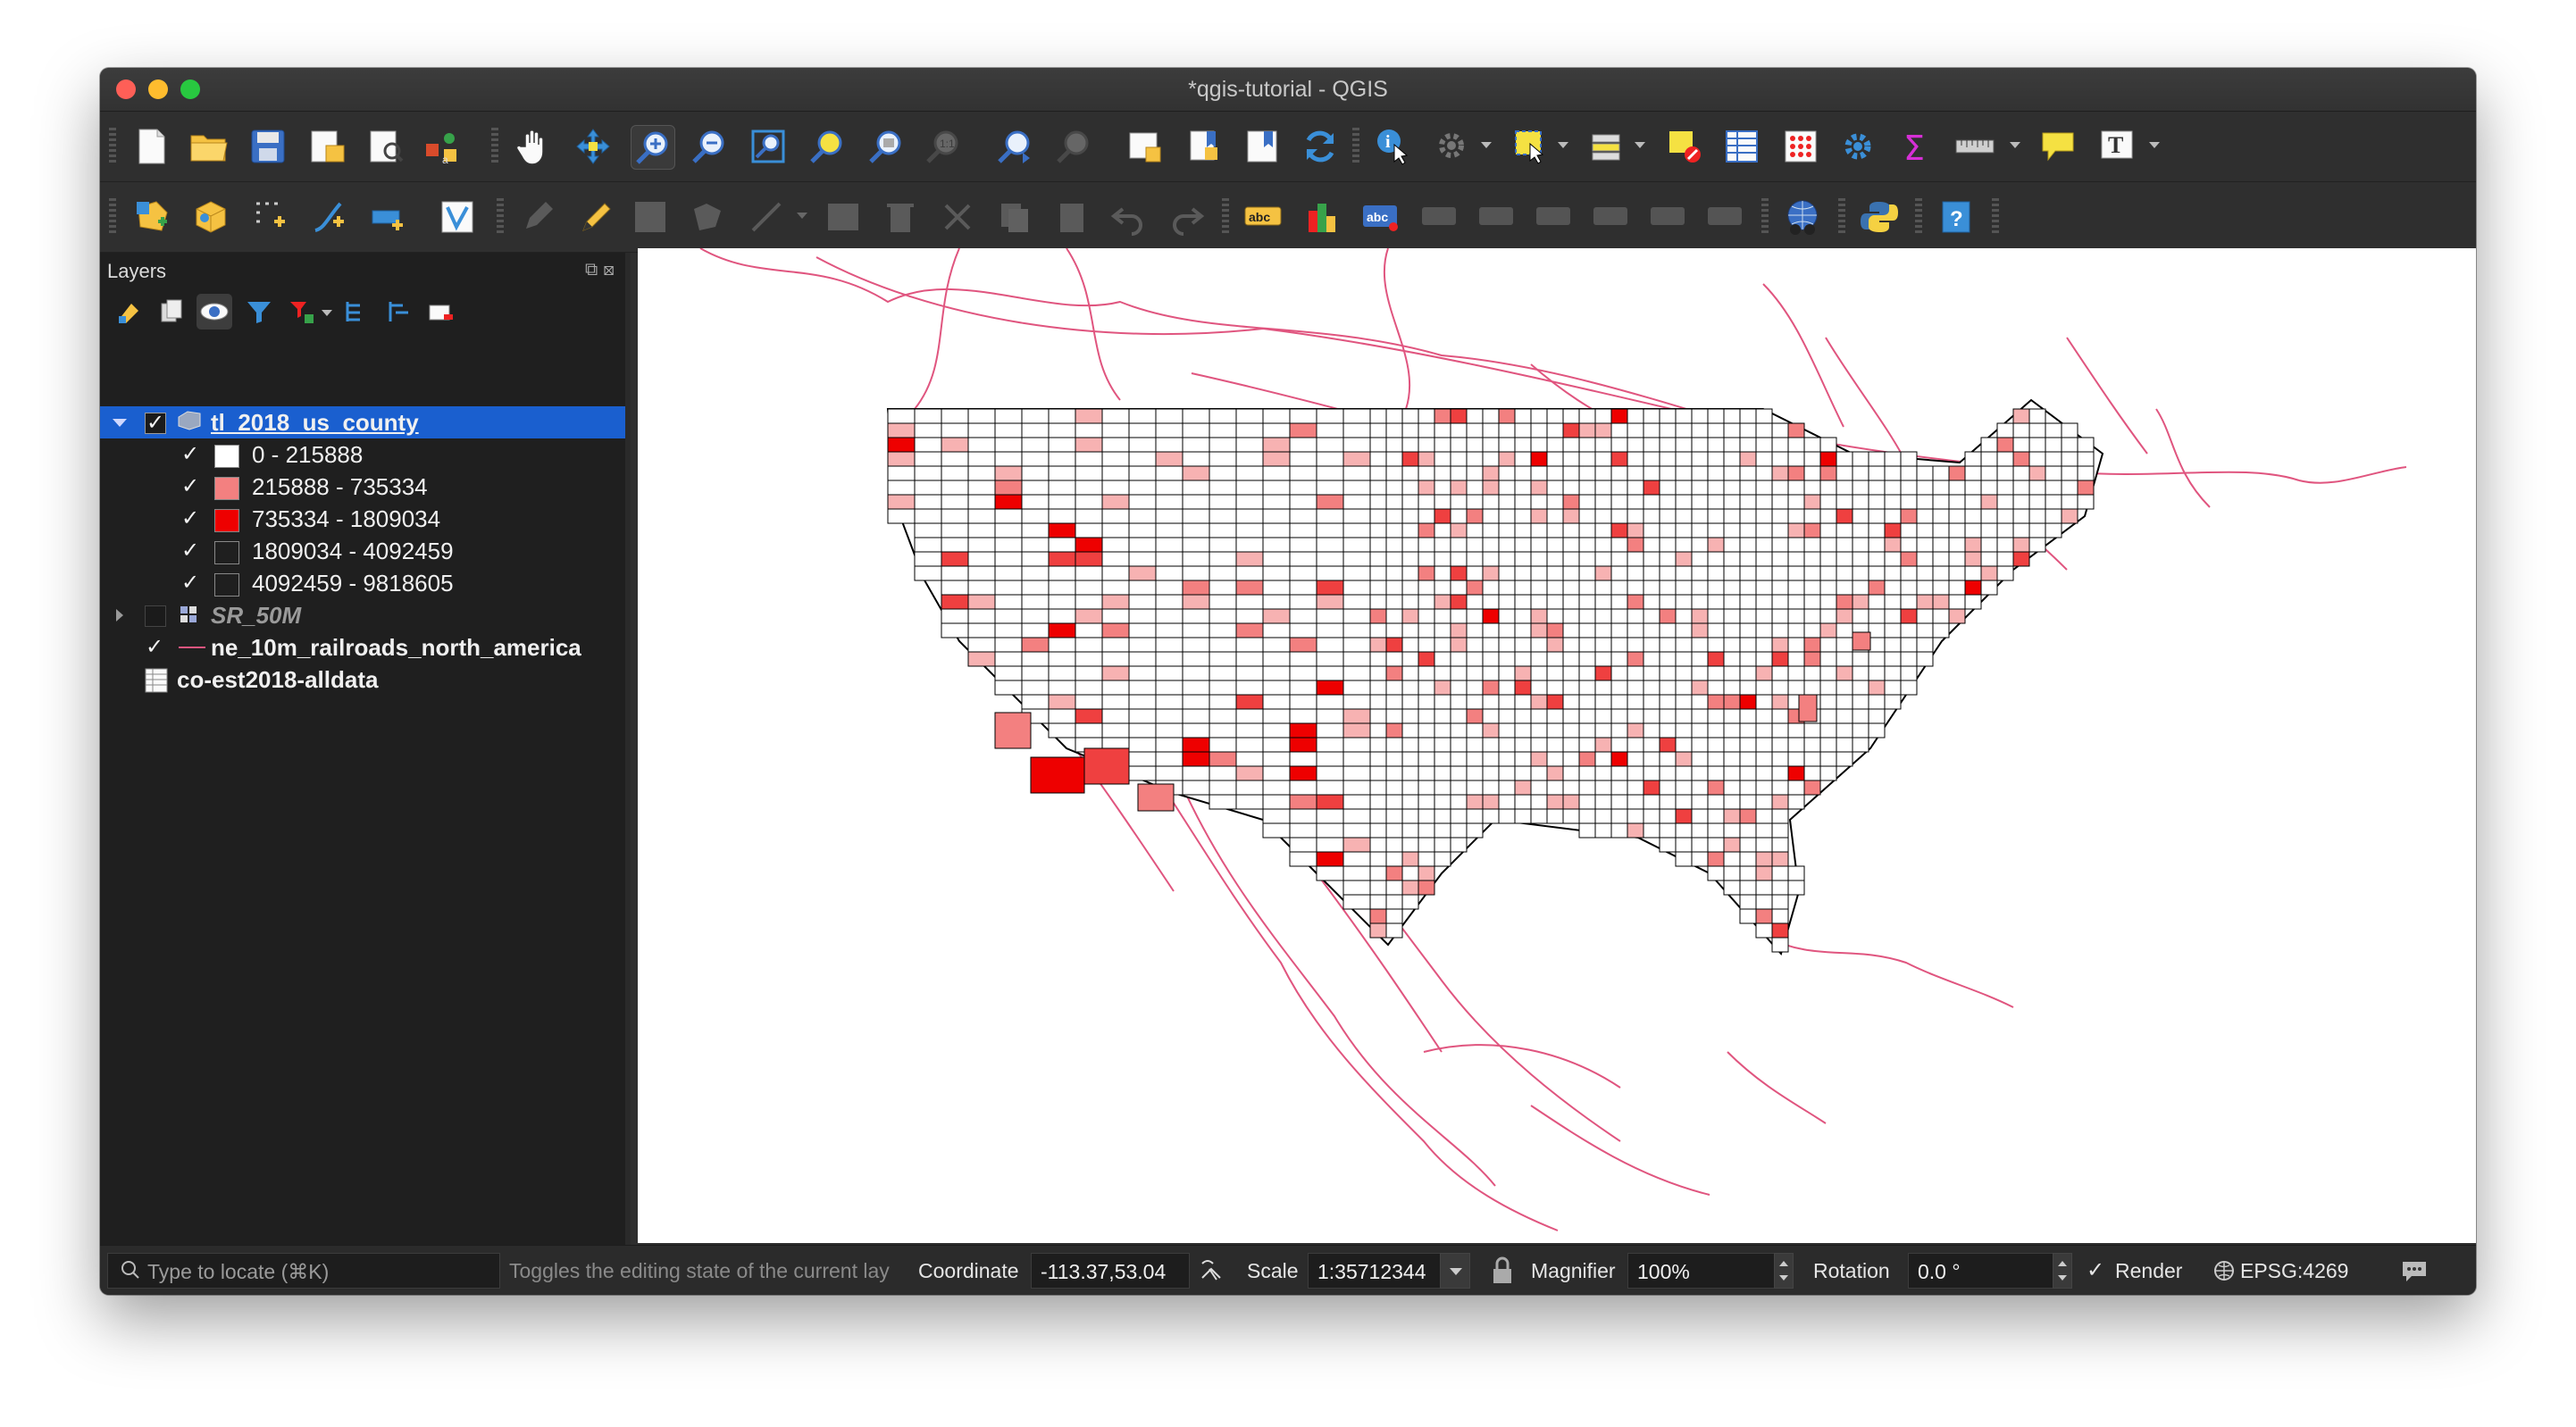 The image size is (2576, 1427). I want to click on select-dropdown, so click(1563, 145).